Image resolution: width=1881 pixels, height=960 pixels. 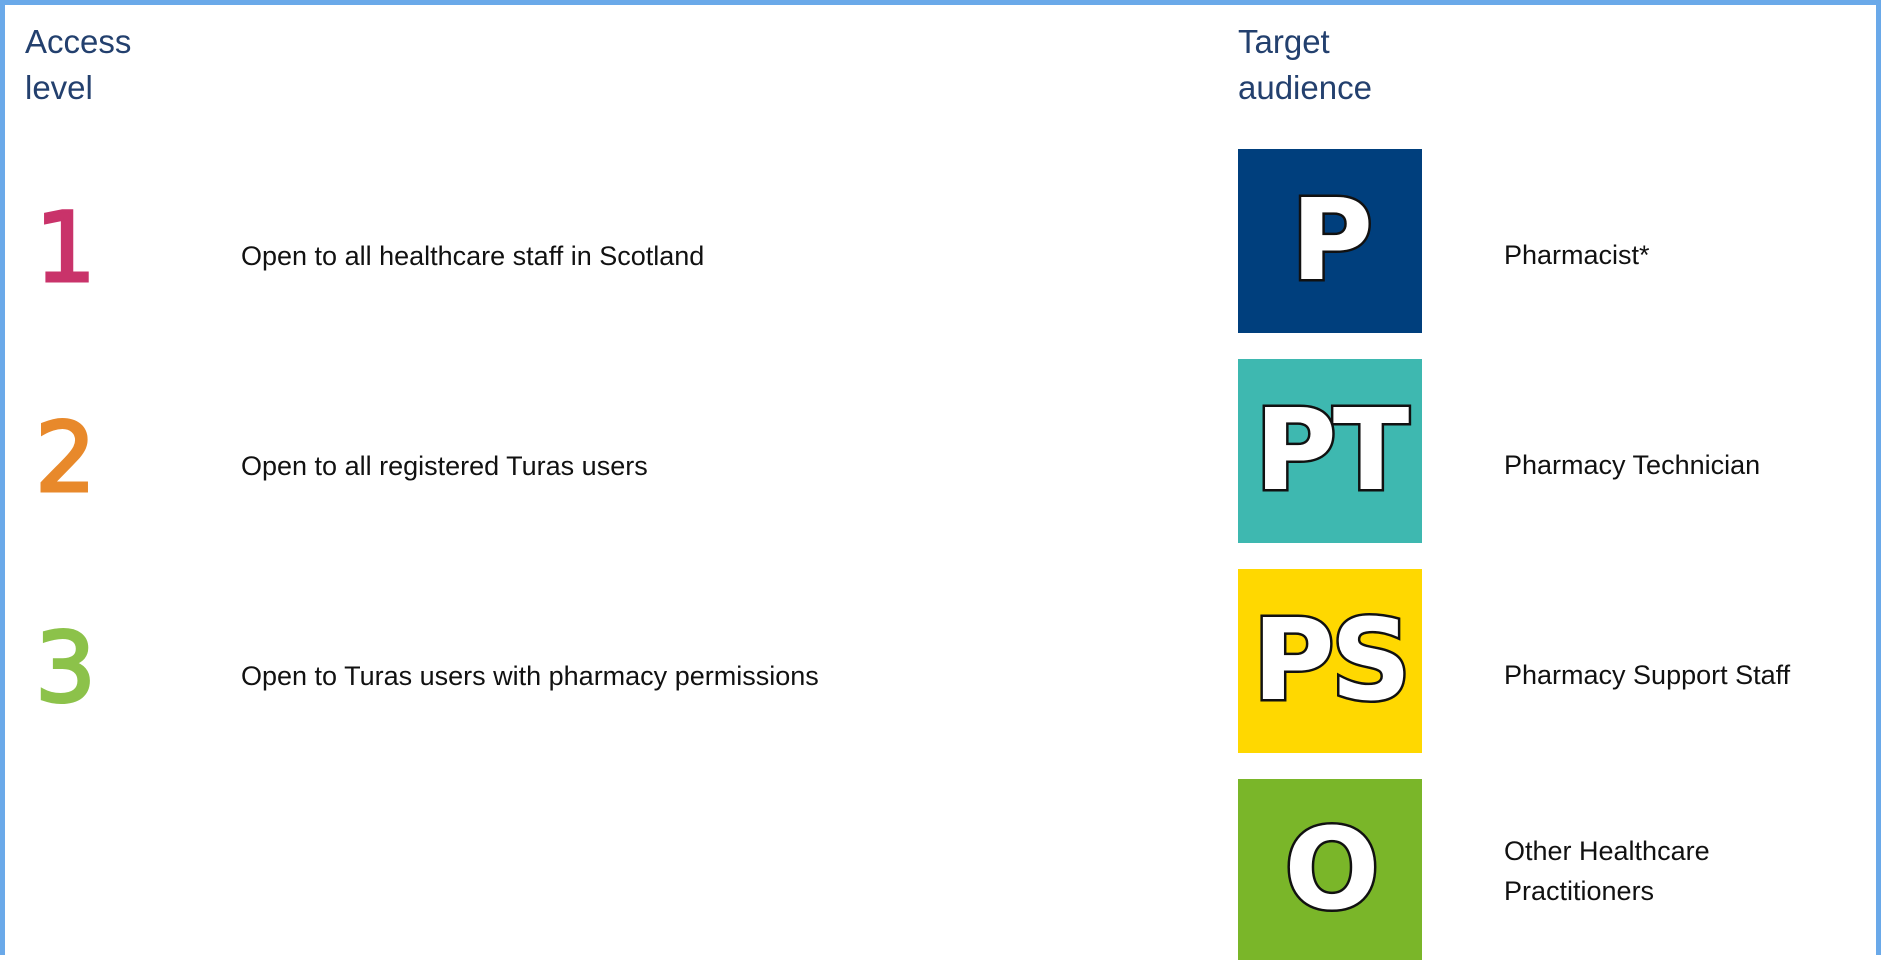 I want to click on access-level-2-description: Open to all registered Turas users, so click(x=444, y=466).